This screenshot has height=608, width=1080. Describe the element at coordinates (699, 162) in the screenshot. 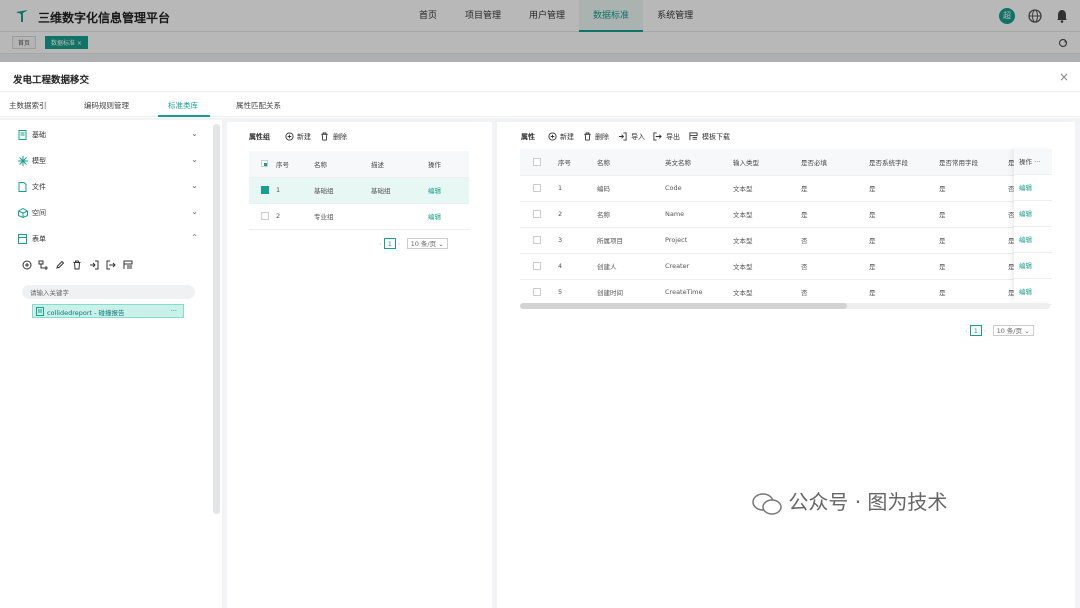

I see `col-header-en: 英文名称` at that location.